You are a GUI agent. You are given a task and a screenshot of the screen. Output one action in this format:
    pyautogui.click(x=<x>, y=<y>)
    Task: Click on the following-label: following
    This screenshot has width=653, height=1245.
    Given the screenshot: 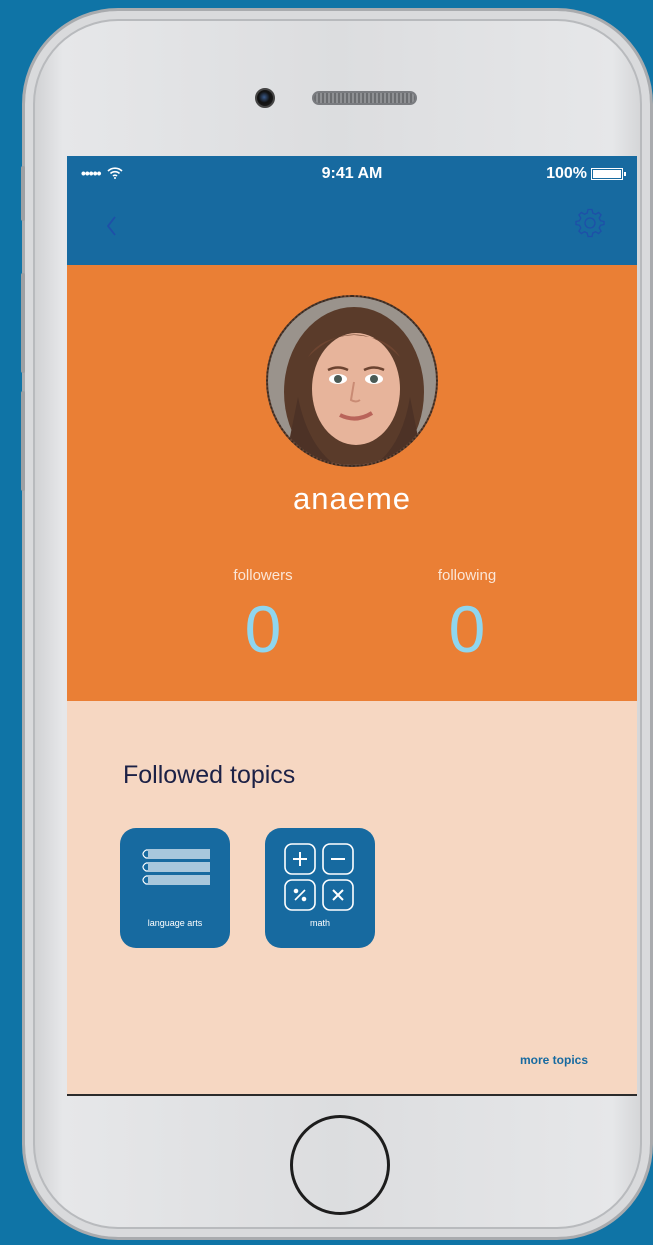 What is the action you would take?
    pyautogui.click(x=467, y=575)
    